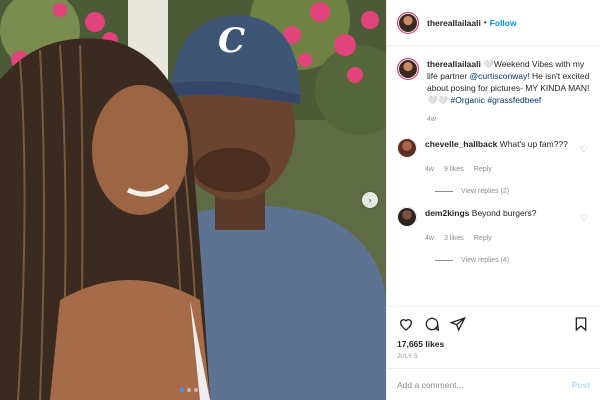 The width and height of the screenshot is (600, 400). I want to click on follow-button: Follow, so click(503, 23).